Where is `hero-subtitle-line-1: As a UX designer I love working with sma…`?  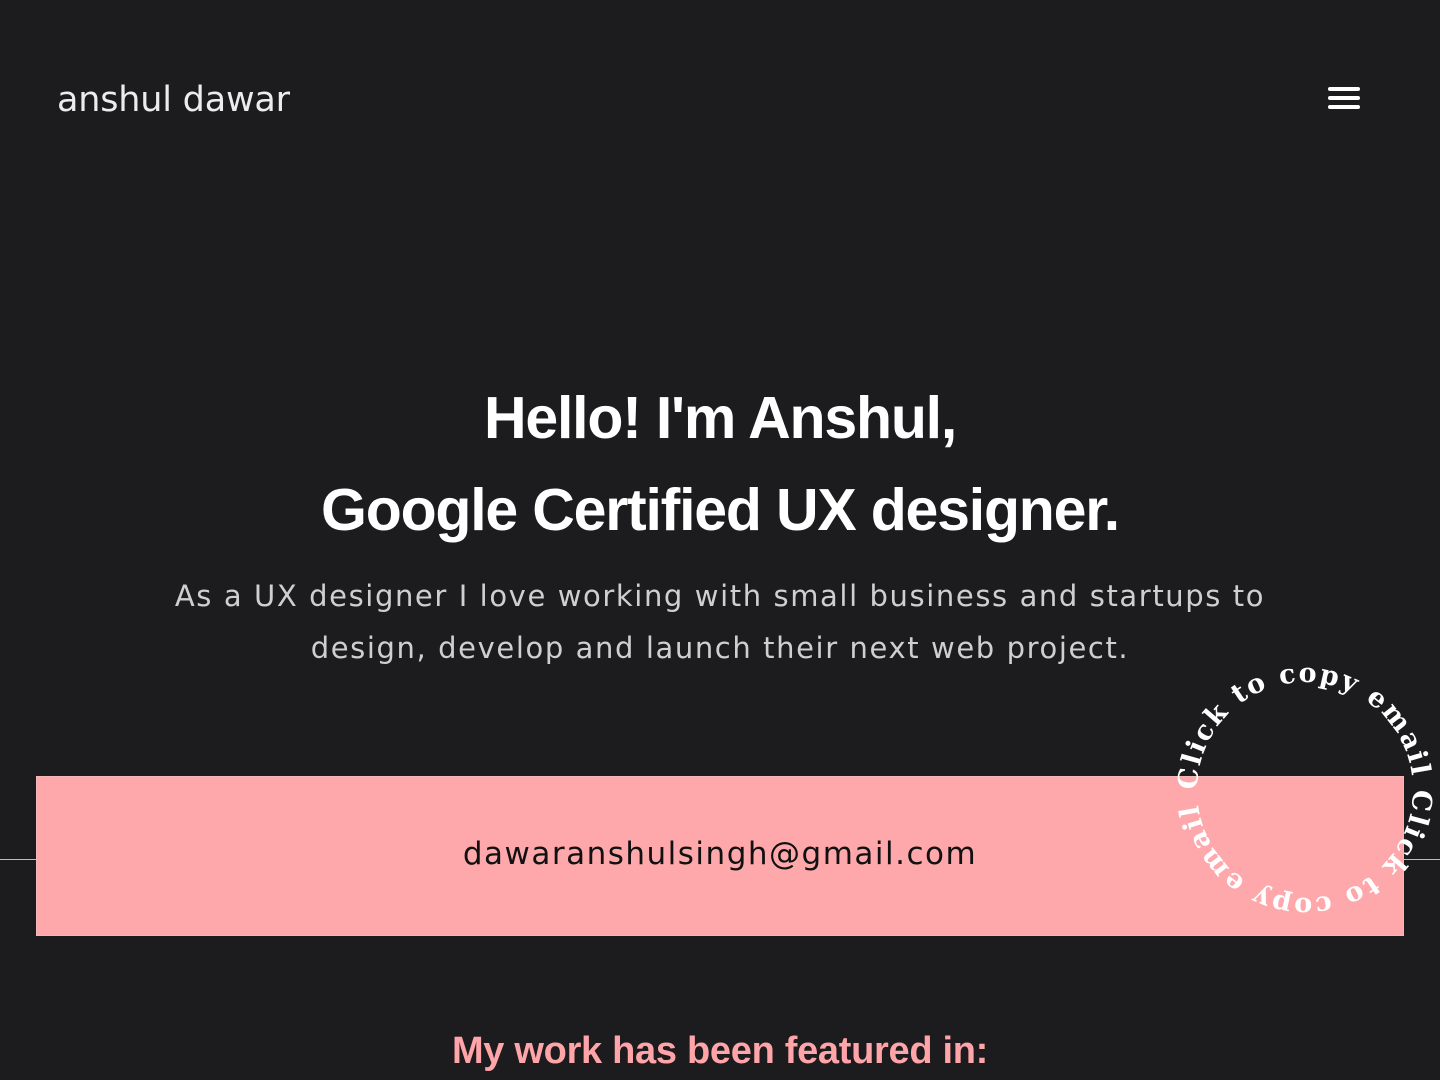
hero-subtitle-line-1: As a UX designer I love working with sma… is located at coordinates (720, 596).